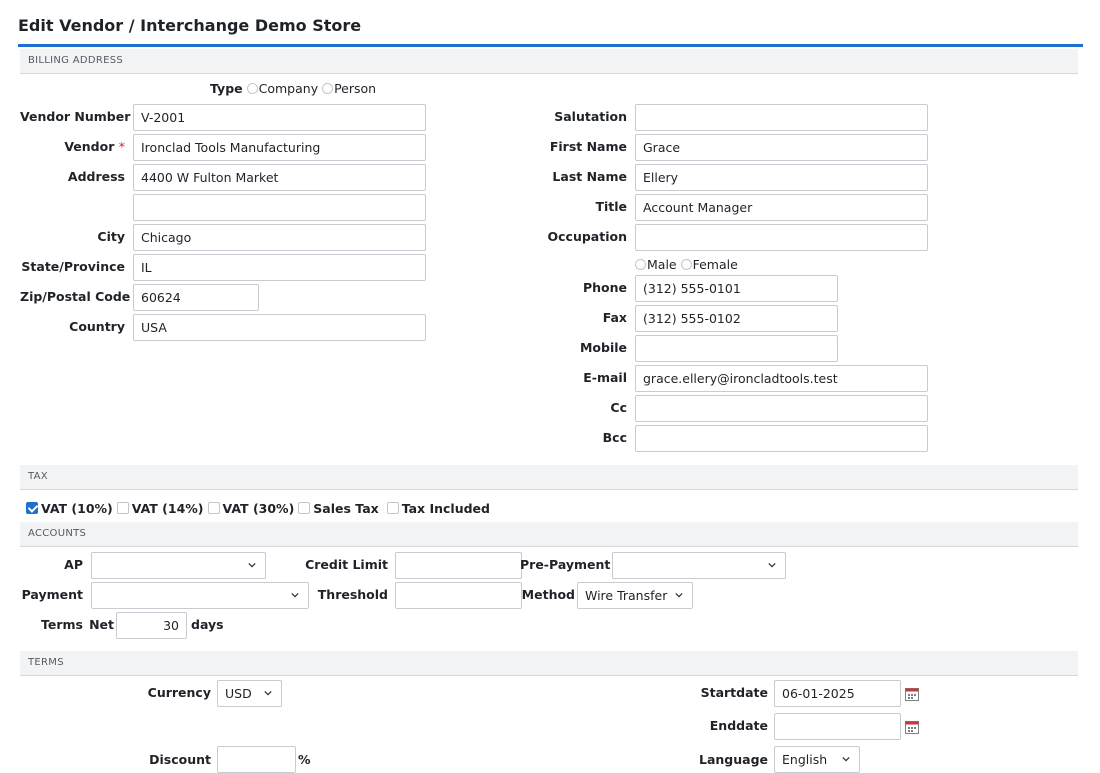 Image resolution: width=1100 pixels, height=773 pixels. What do you see at coordinates (781, 207) in the screenshot?
I see `title-input` at bounding box center [781, 207].